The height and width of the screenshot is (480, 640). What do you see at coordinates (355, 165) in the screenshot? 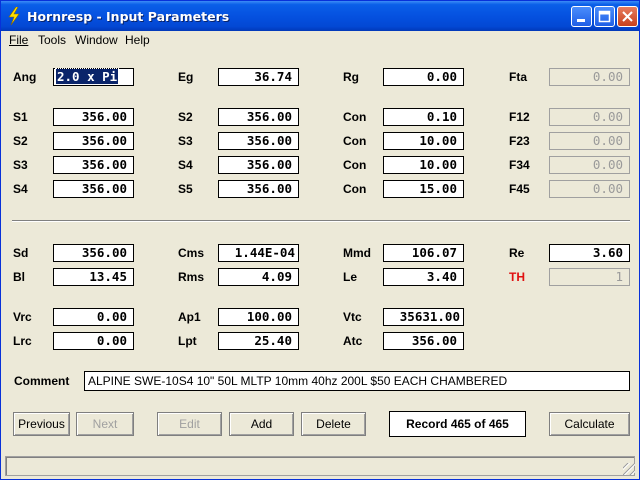
I see `label-con3: Con` at bounding box center [355, 165].